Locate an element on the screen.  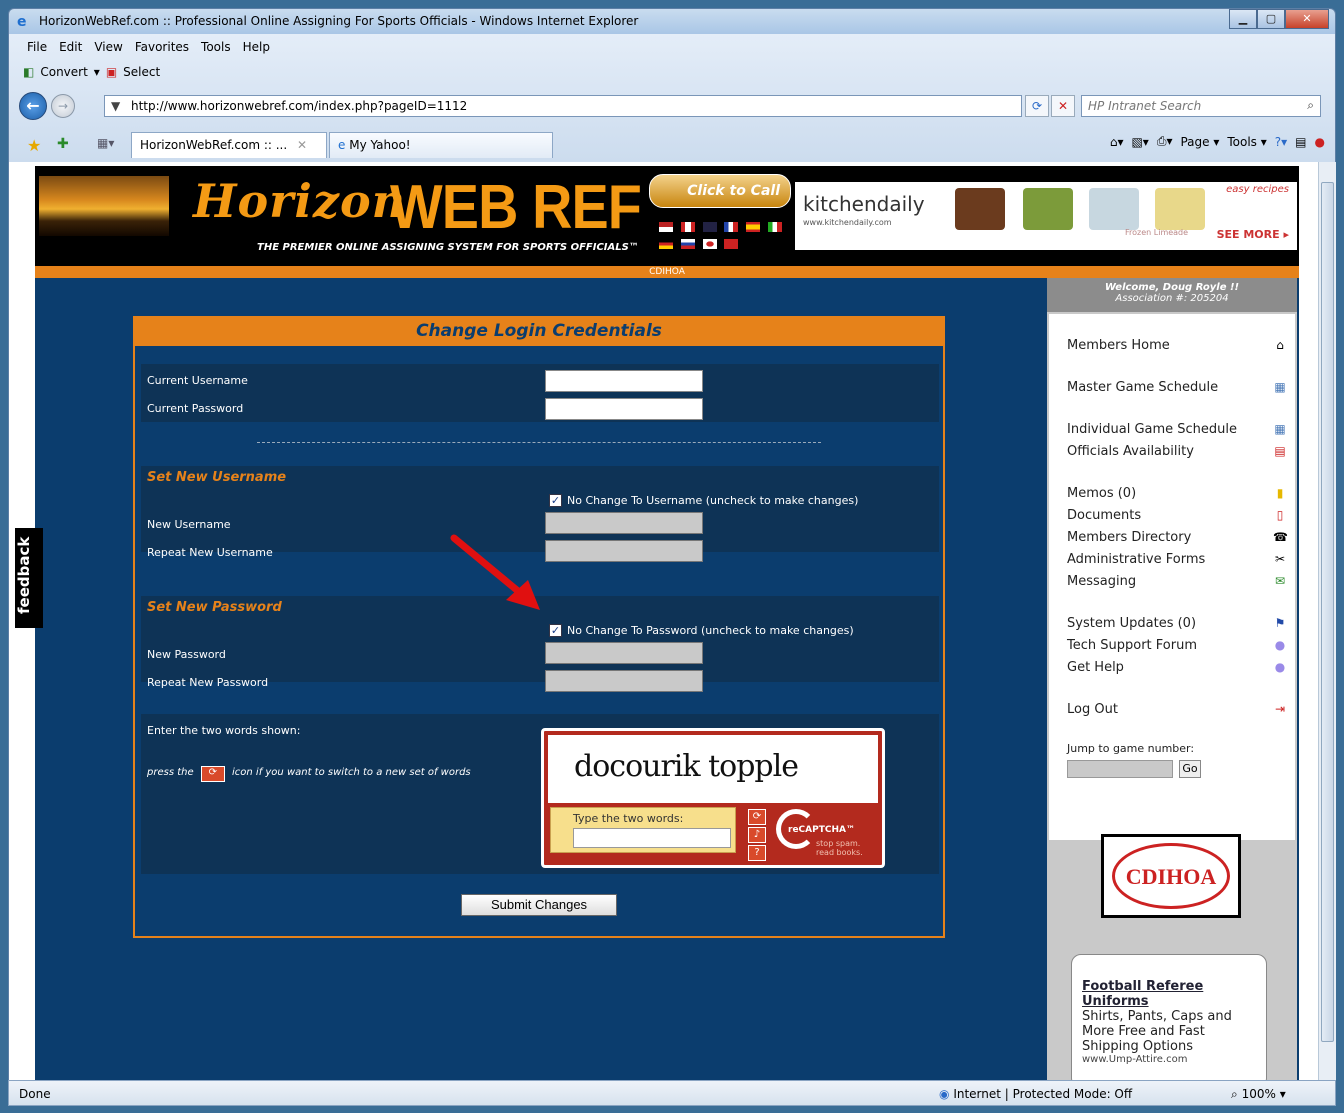
click-to-call-button: Click to Call is located at coordinates (720, 191).